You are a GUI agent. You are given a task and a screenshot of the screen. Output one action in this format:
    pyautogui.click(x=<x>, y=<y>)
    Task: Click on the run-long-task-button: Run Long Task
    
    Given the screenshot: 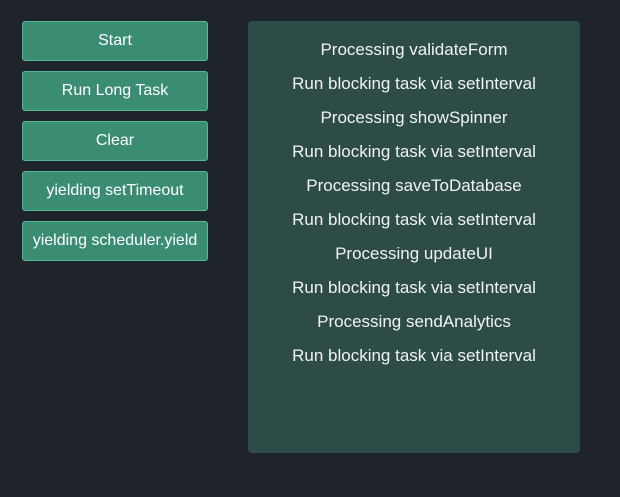 What is the action you would take?
    pyautogui.click(x=115, y=91)
    